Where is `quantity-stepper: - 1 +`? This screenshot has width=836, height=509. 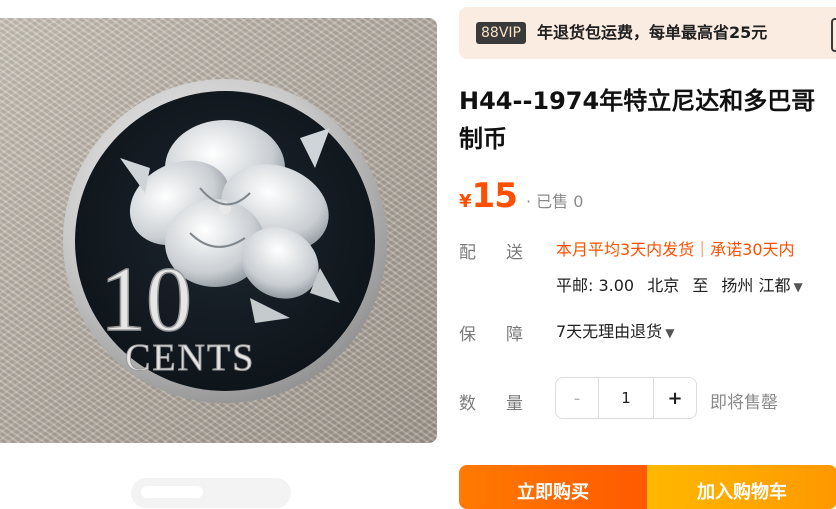
quantity-stepper: - 1 + is located at coordinates (626, 398).